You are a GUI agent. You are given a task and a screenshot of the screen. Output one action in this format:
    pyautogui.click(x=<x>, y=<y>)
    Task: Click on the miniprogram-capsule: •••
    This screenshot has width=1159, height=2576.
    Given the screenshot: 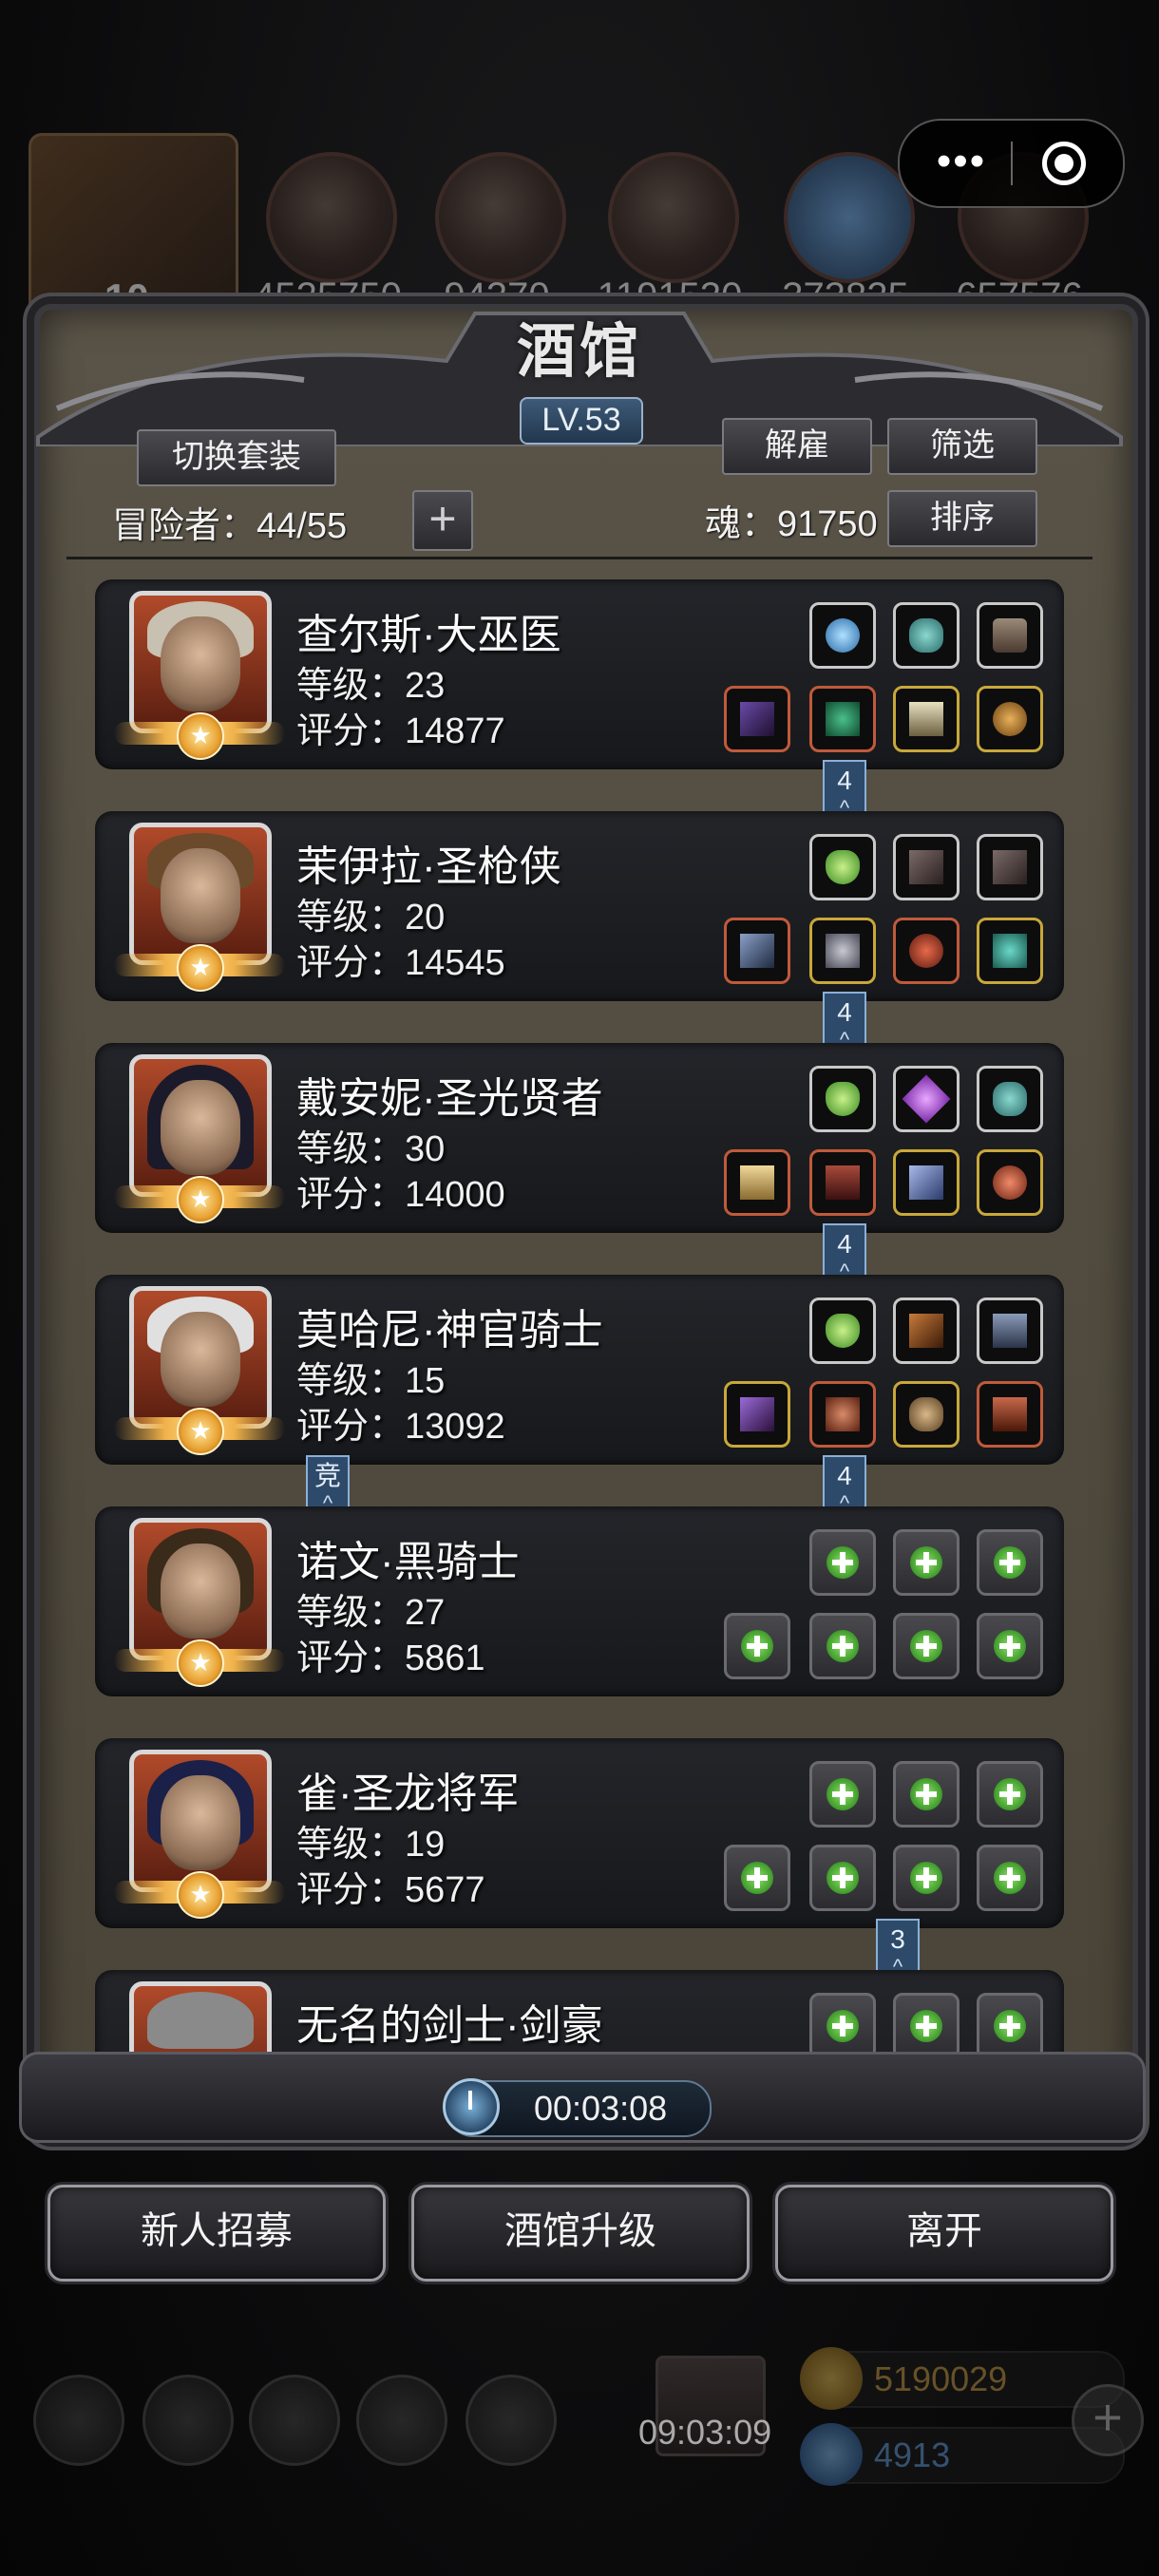 What is the action you would take?
    pyautogui.click(x=1011, y=163)
    